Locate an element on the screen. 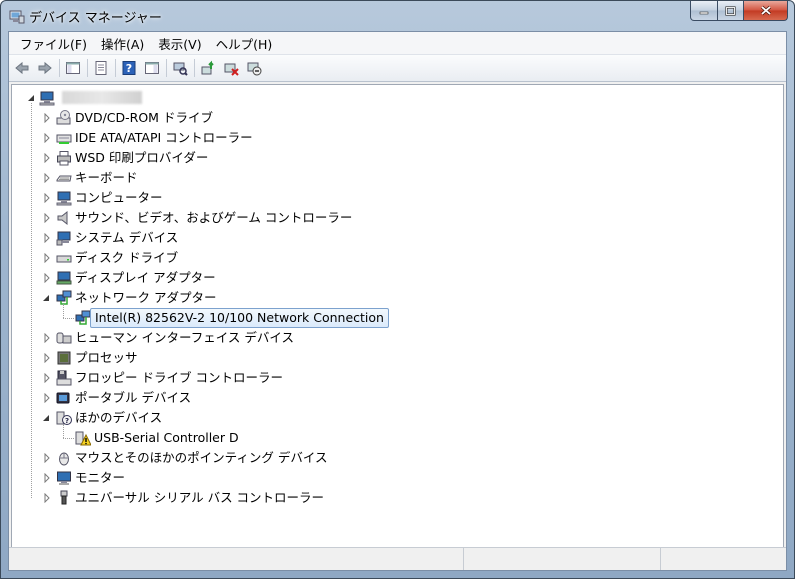 This screenshot has width=795, height=579. update-driver-button is located at coordinates (208, 68).